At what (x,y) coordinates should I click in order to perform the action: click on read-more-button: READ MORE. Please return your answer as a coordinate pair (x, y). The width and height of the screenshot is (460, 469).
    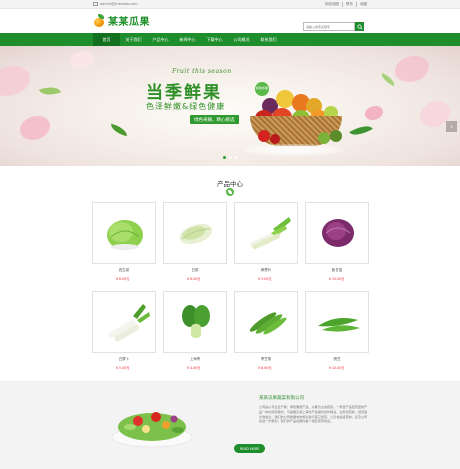
    Looking at the image, I should click on (250, 448).